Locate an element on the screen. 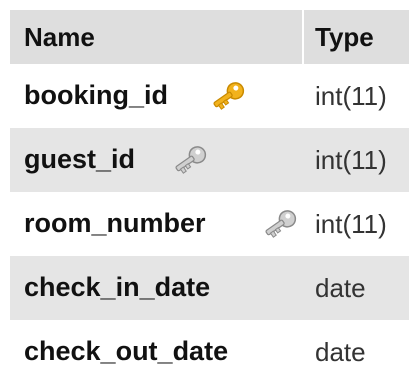 This screenshot has height=384, width=409. column-divider is located at coordinates (303, 37).